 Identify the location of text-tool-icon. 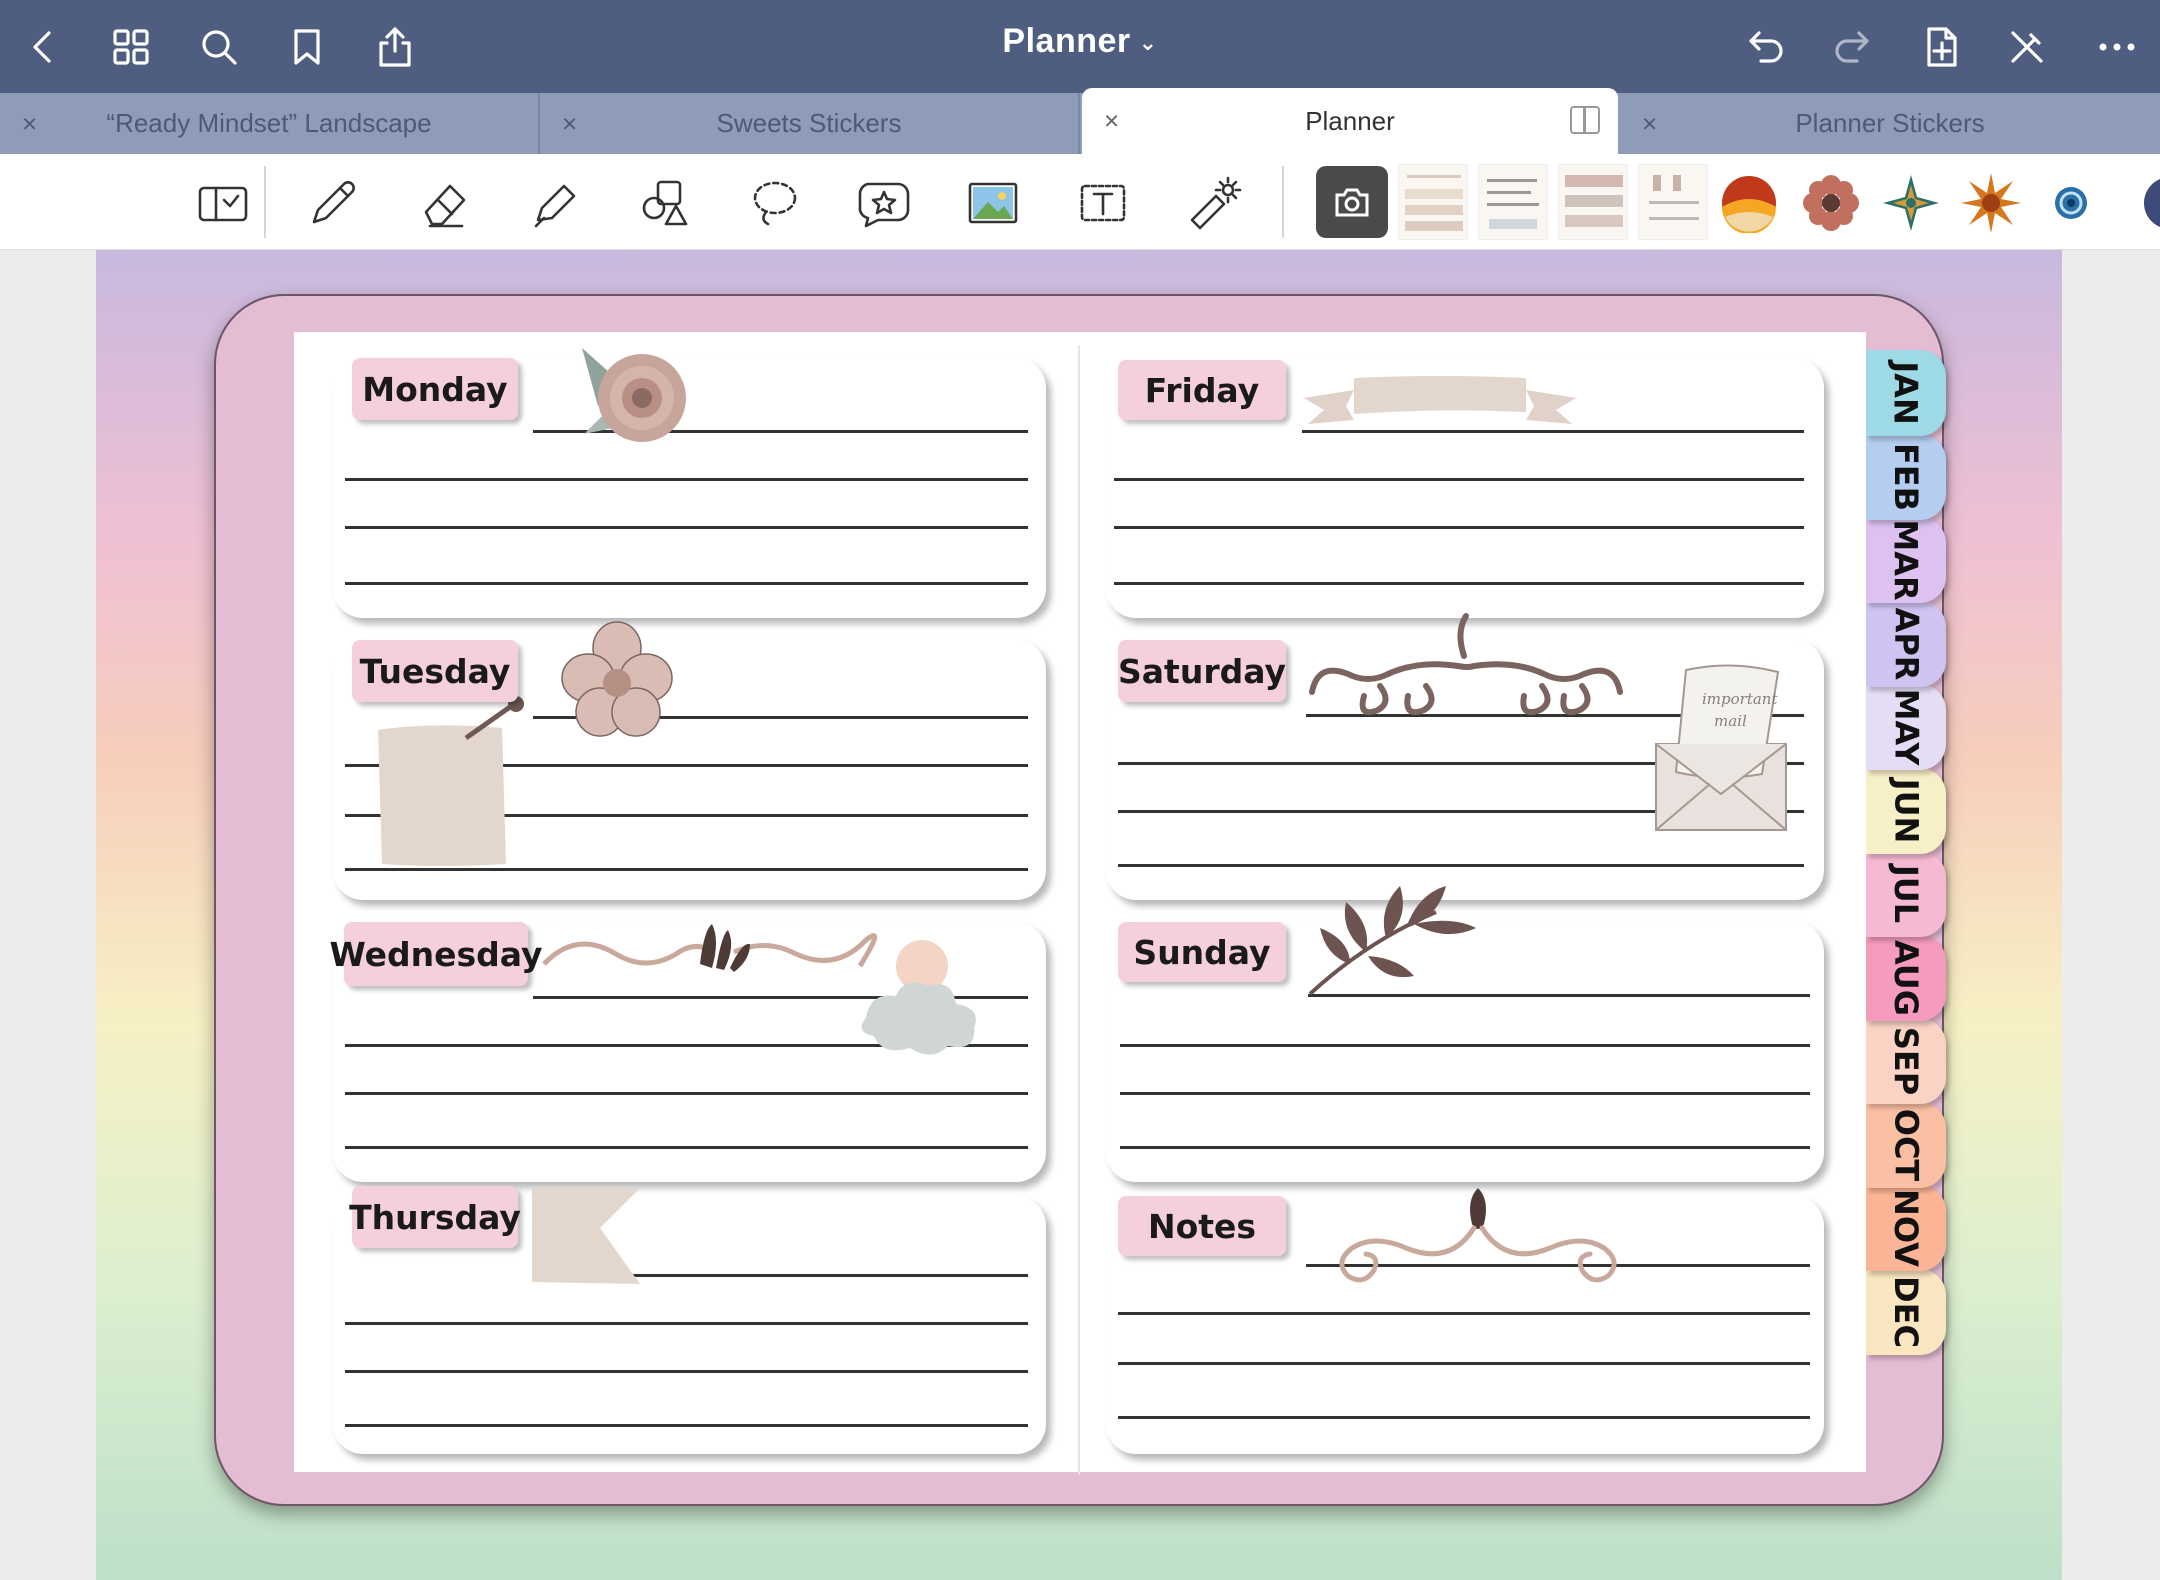
(1103, 203).